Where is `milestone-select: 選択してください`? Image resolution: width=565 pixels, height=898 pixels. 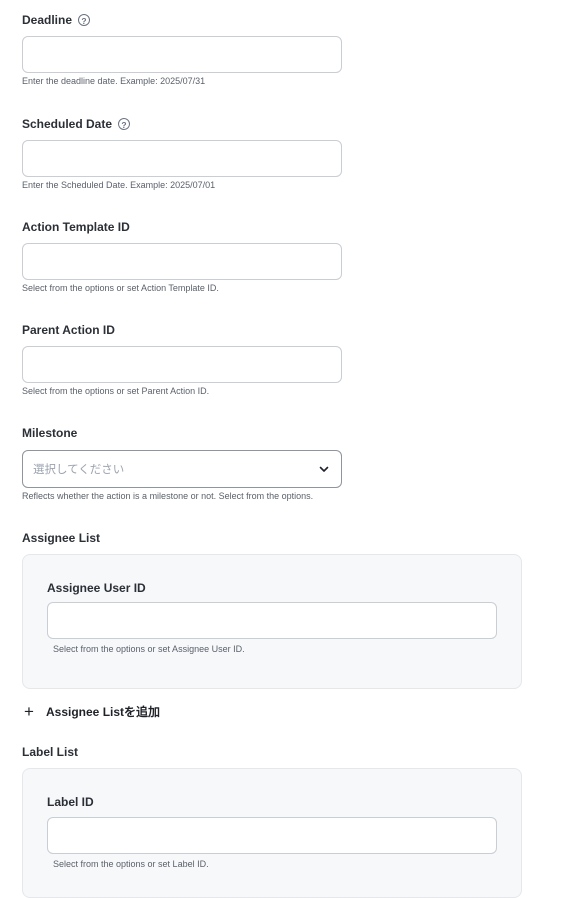
milestone-select: 選択してください is located at coordinates (182, 469).